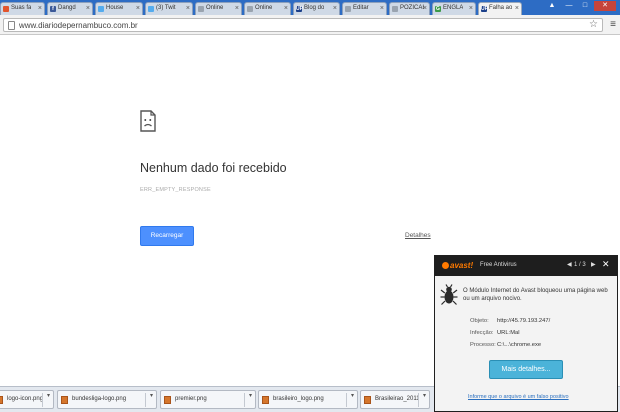  What do you see at coordinates (213, 168) in the screenshot?
I see `error-title: Nenhum dado foi recebido` at bounding box center [213, 168].